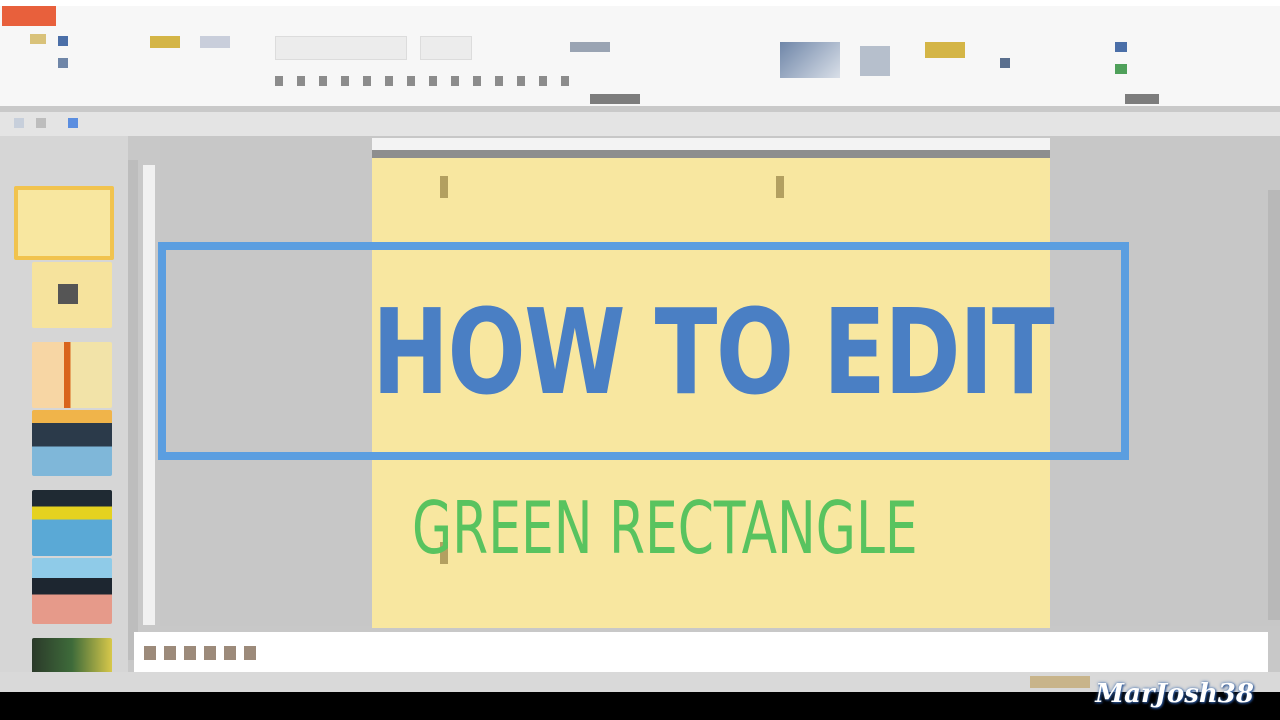 This screenshot has height=720, width=1280. Describe the element at coordinates (68, 294) in the screenshot. I see `thumbnail-image` at that location.